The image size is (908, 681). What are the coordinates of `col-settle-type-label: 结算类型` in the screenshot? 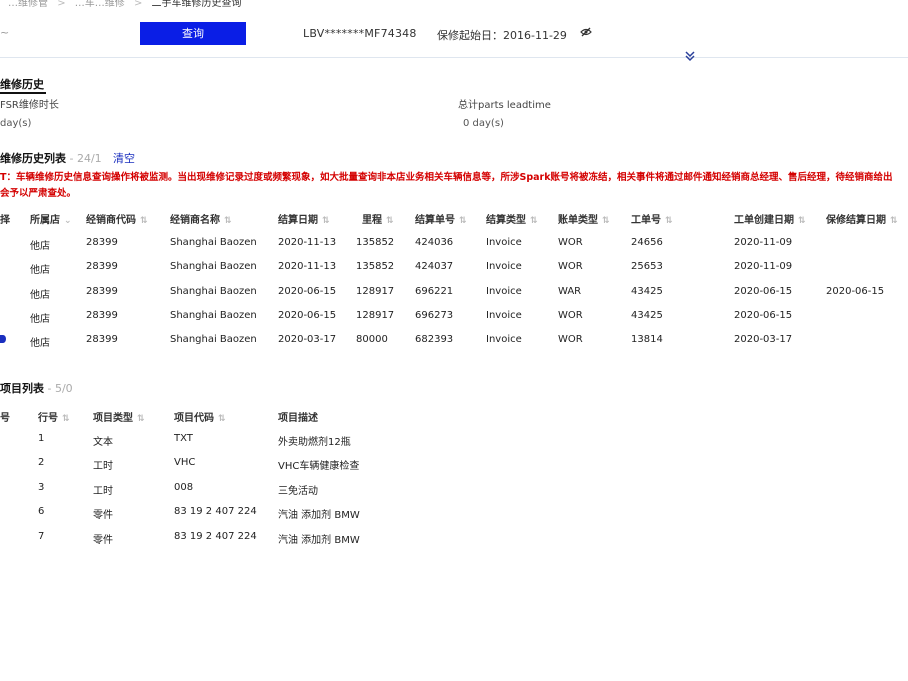 It's located at (506, 220).